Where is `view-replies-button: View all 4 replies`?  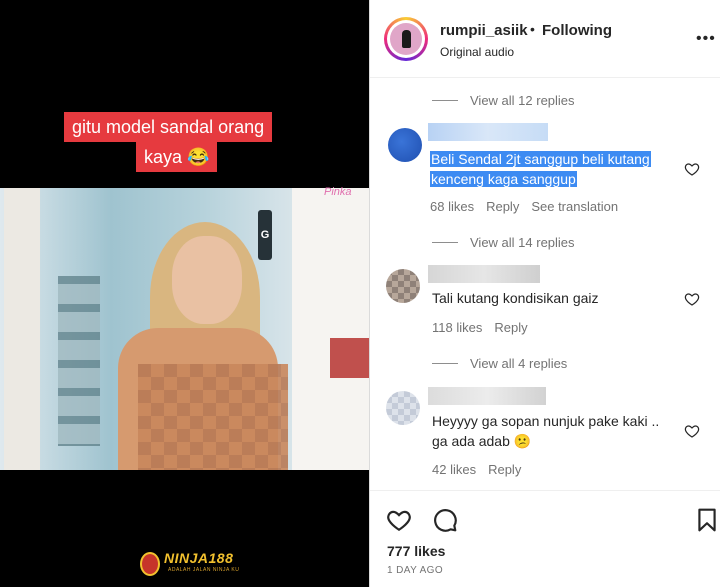
view-replies-button: View all 4 replies is located at coordinates (499, 363).